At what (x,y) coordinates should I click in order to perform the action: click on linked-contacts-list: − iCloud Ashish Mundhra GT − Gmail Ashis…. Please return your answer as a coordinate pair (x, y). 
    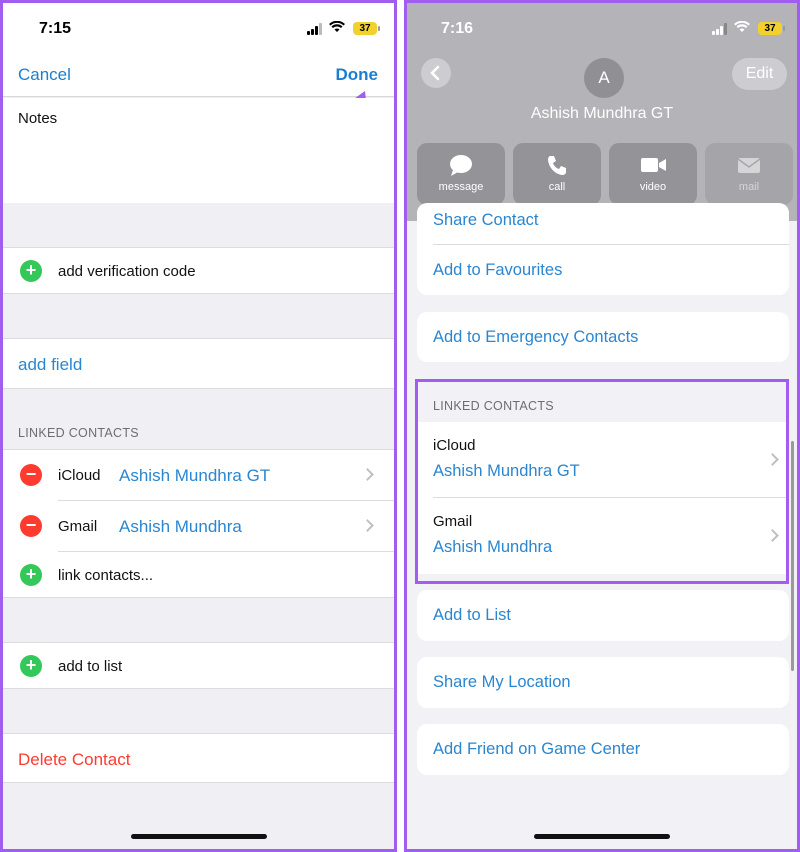
    Looking at the image, I should click on (198, 523).